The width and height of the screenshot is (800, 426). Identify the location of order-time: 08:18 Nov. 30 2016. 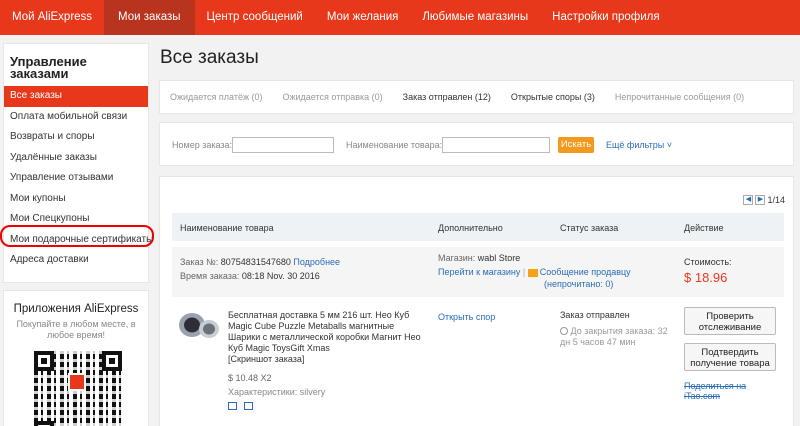
(280, 276).